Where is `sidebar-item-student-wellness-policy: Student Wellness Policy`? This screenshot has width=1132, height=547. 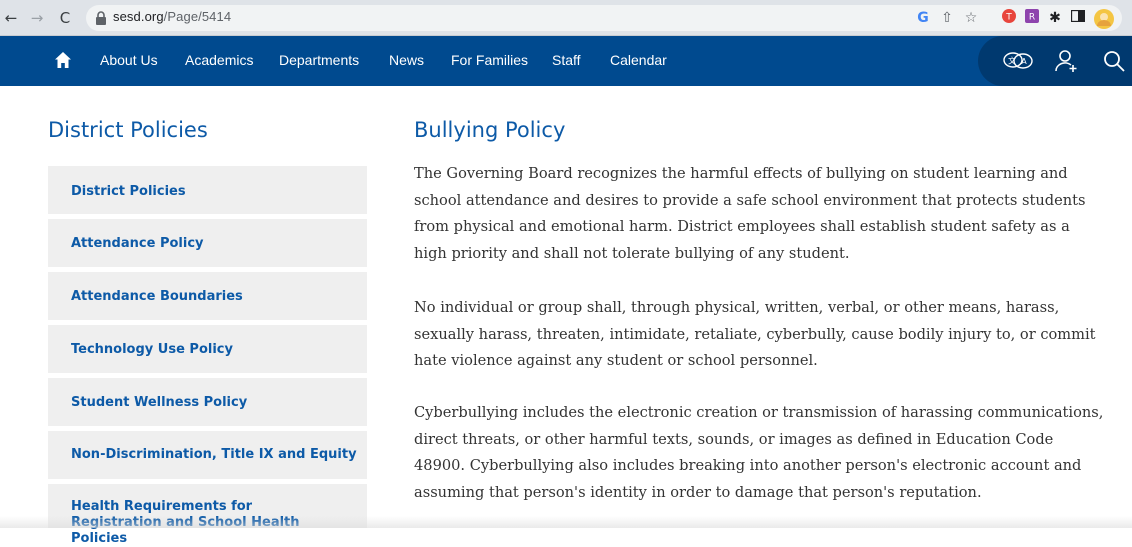
sidebar-item-student-wellness-policy: Student Wellness Policy is located at coordinates (207, 402).